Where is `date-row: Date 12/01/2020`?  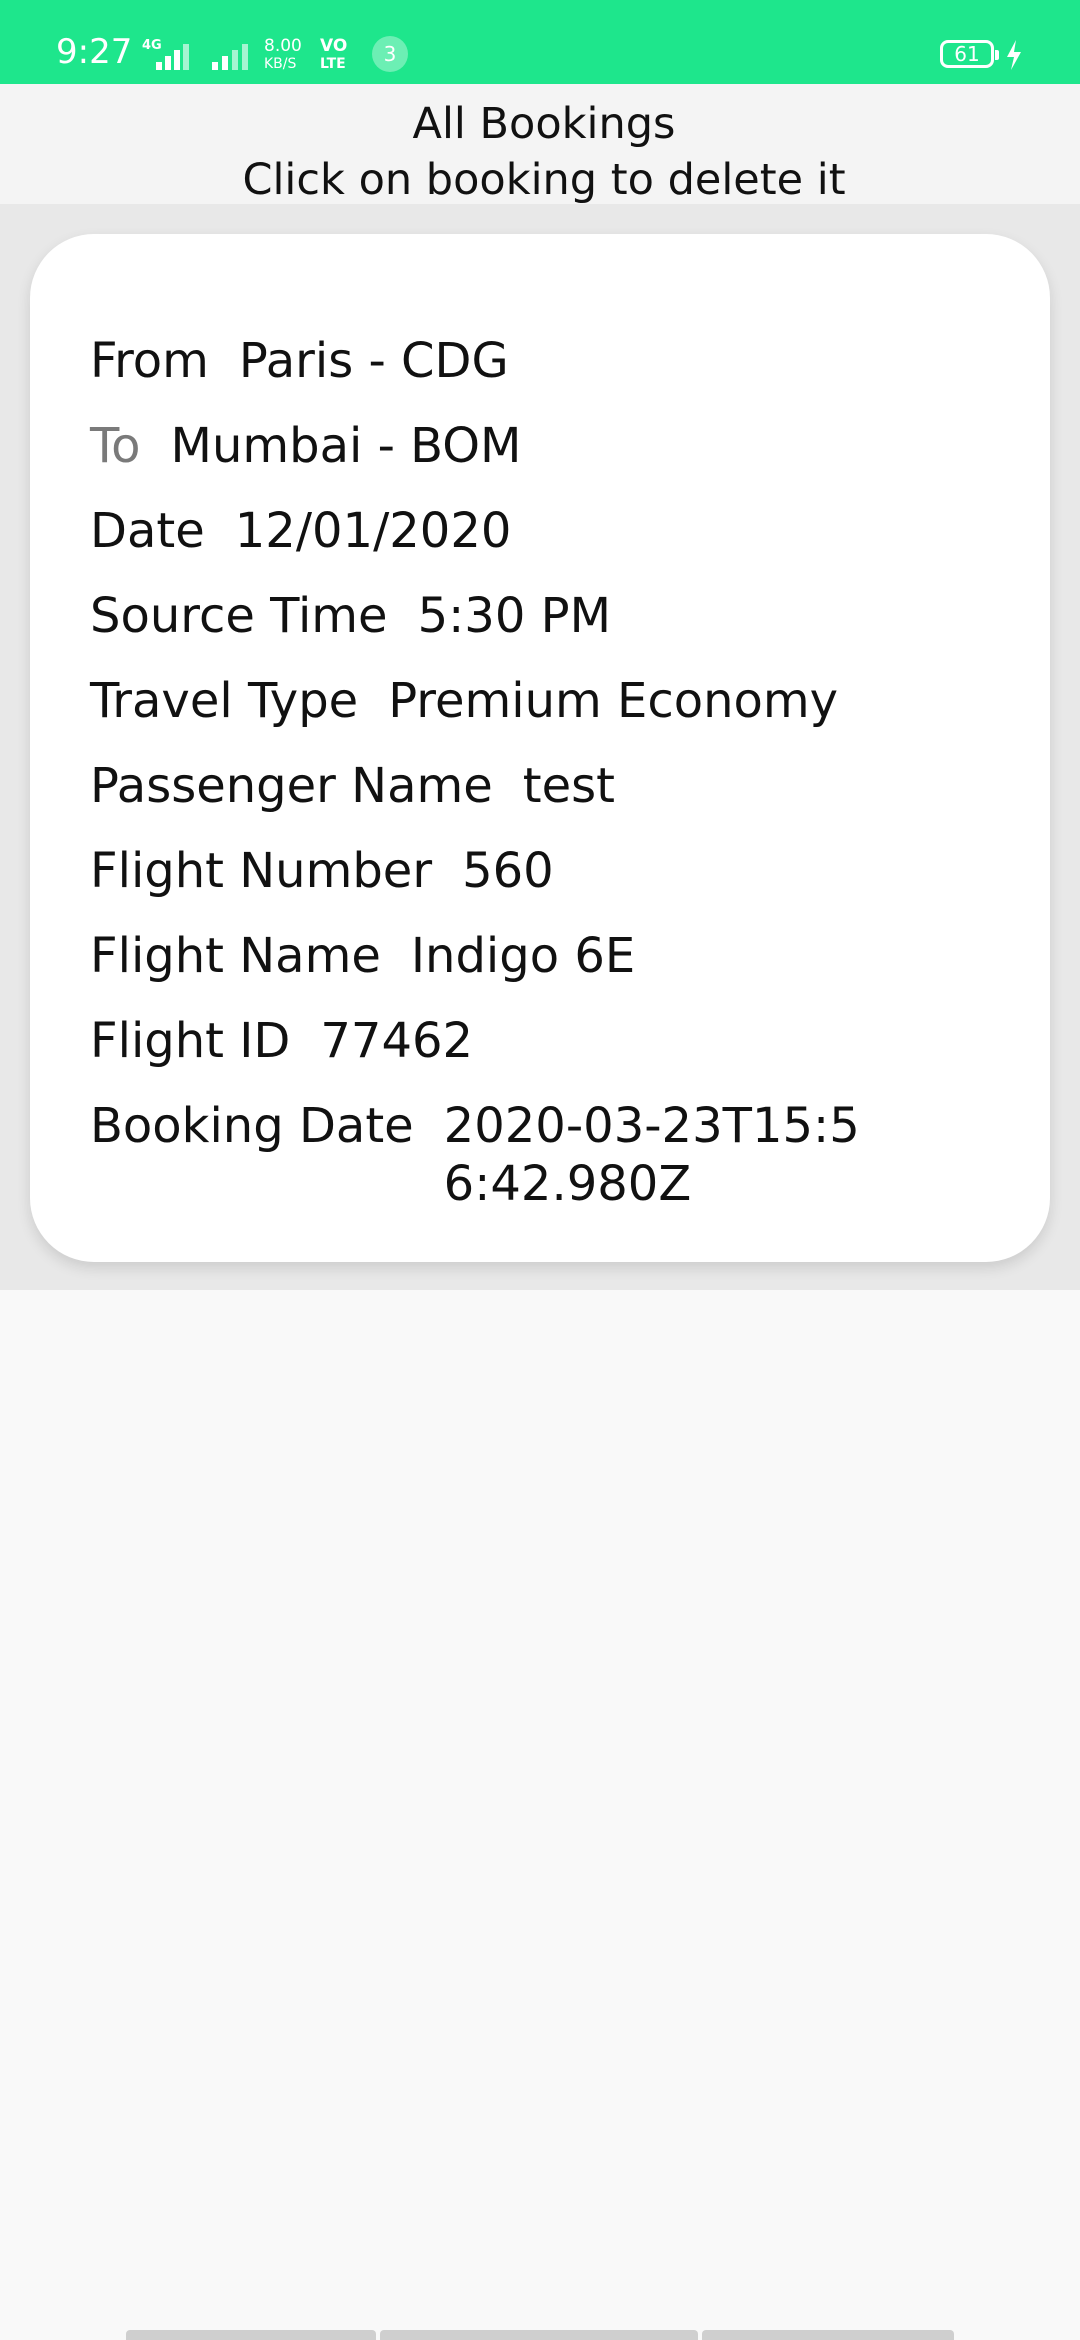 date-row: Date 12/01/2020 is located at coordinates (300, 531).